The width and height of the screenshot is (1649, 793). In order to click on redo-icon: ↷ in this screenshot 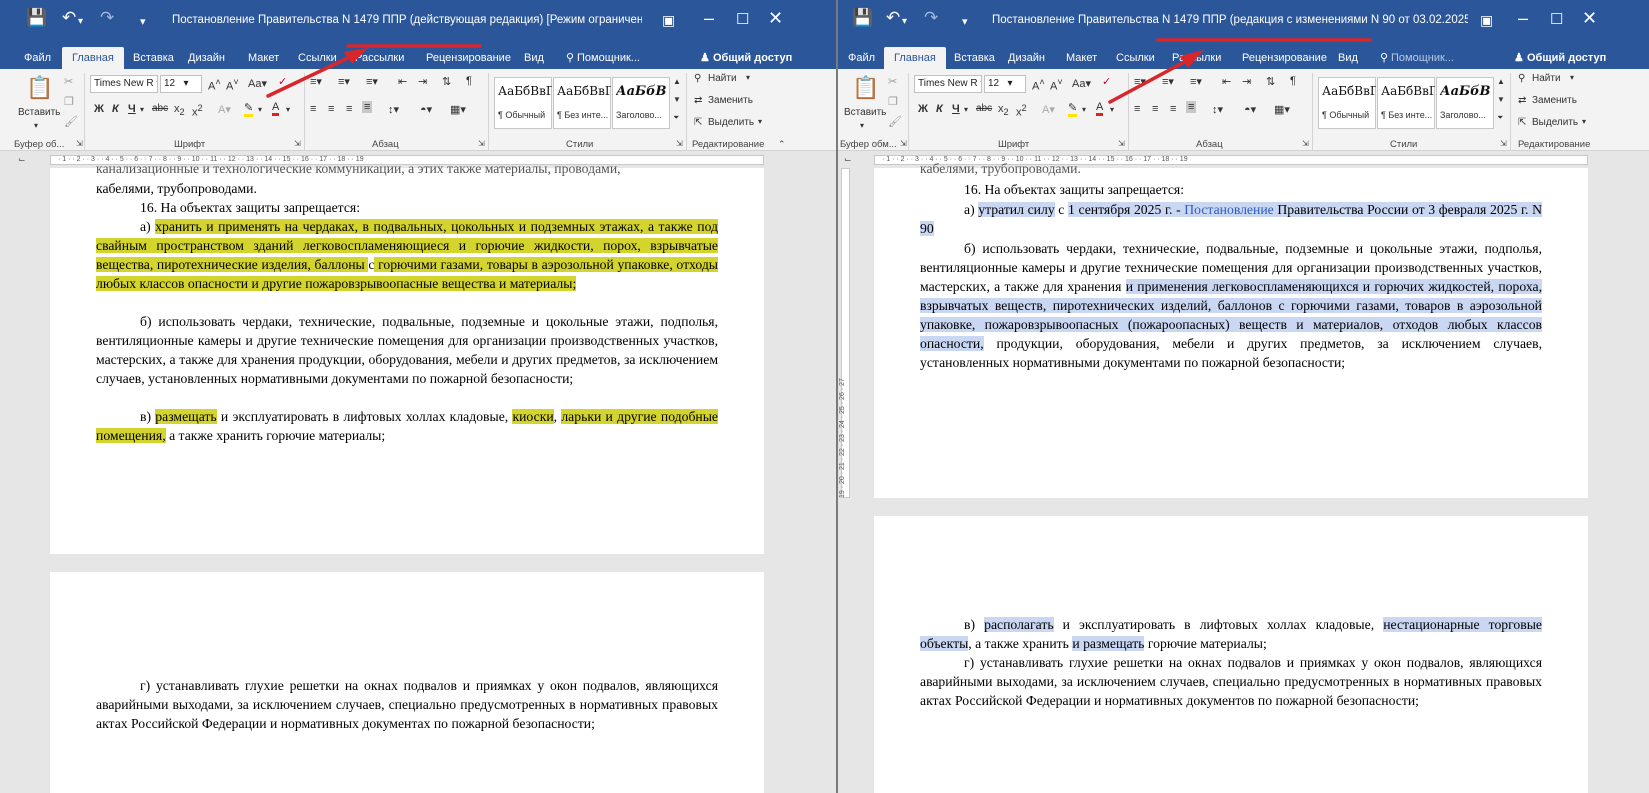, I will do `click(931, 18)`.